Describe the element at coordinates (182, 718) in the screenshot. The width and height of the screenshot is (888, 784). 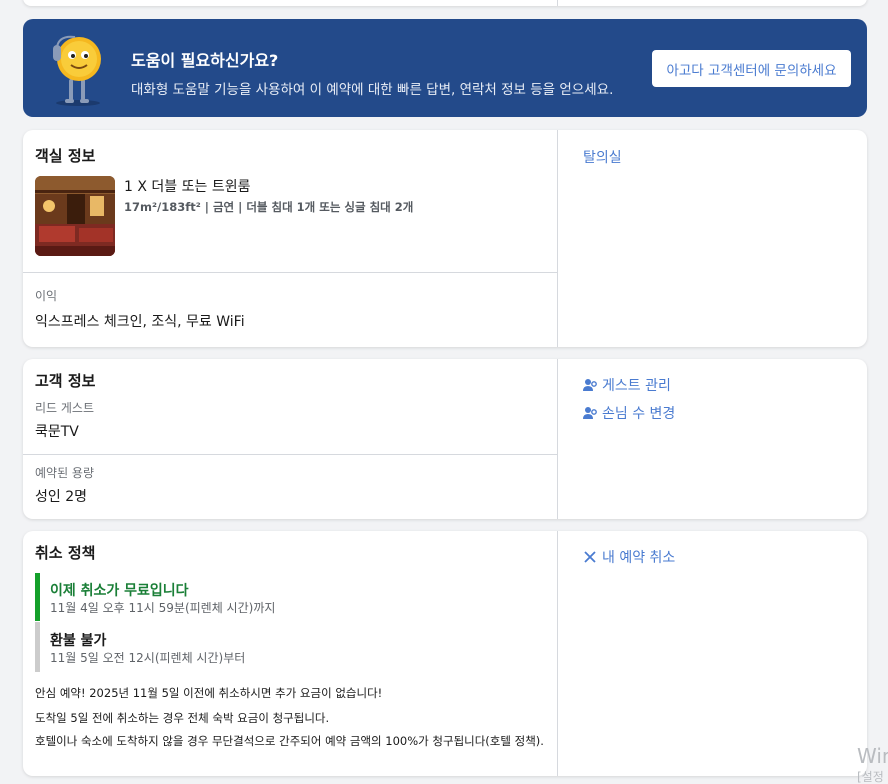
I see `policy-note-2: 도착일 5일 전에 취소하는 경우 전체 숙박 요금이 청구됩니다.` at that location.